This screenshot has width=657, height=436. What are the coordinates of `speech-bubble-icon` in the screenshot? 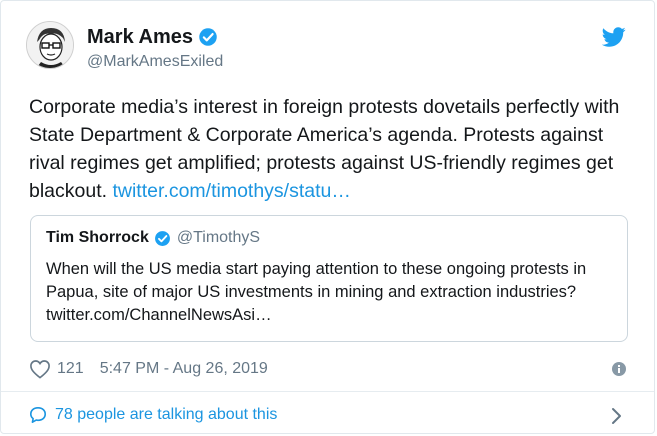 It's located at (38, 415).